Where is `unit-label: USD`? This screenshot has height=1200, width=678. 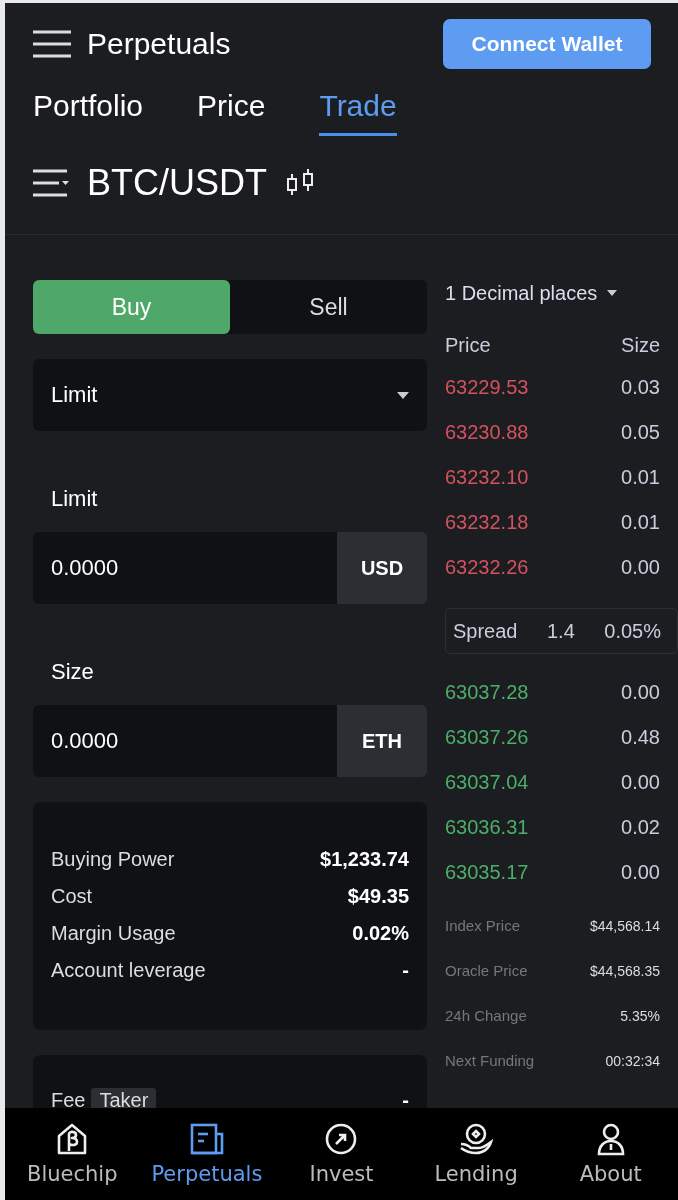 unit-label: USD is located at coordinates (382, 568).